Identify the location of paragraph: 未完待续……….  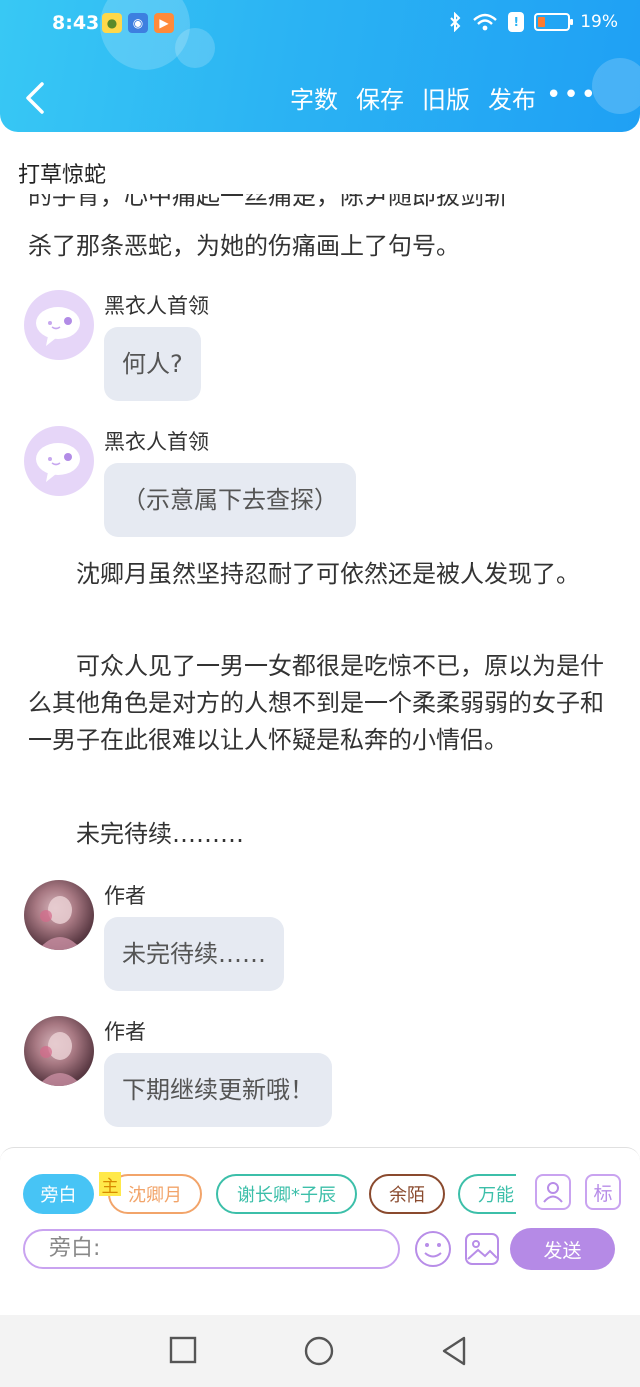
(136, 834).